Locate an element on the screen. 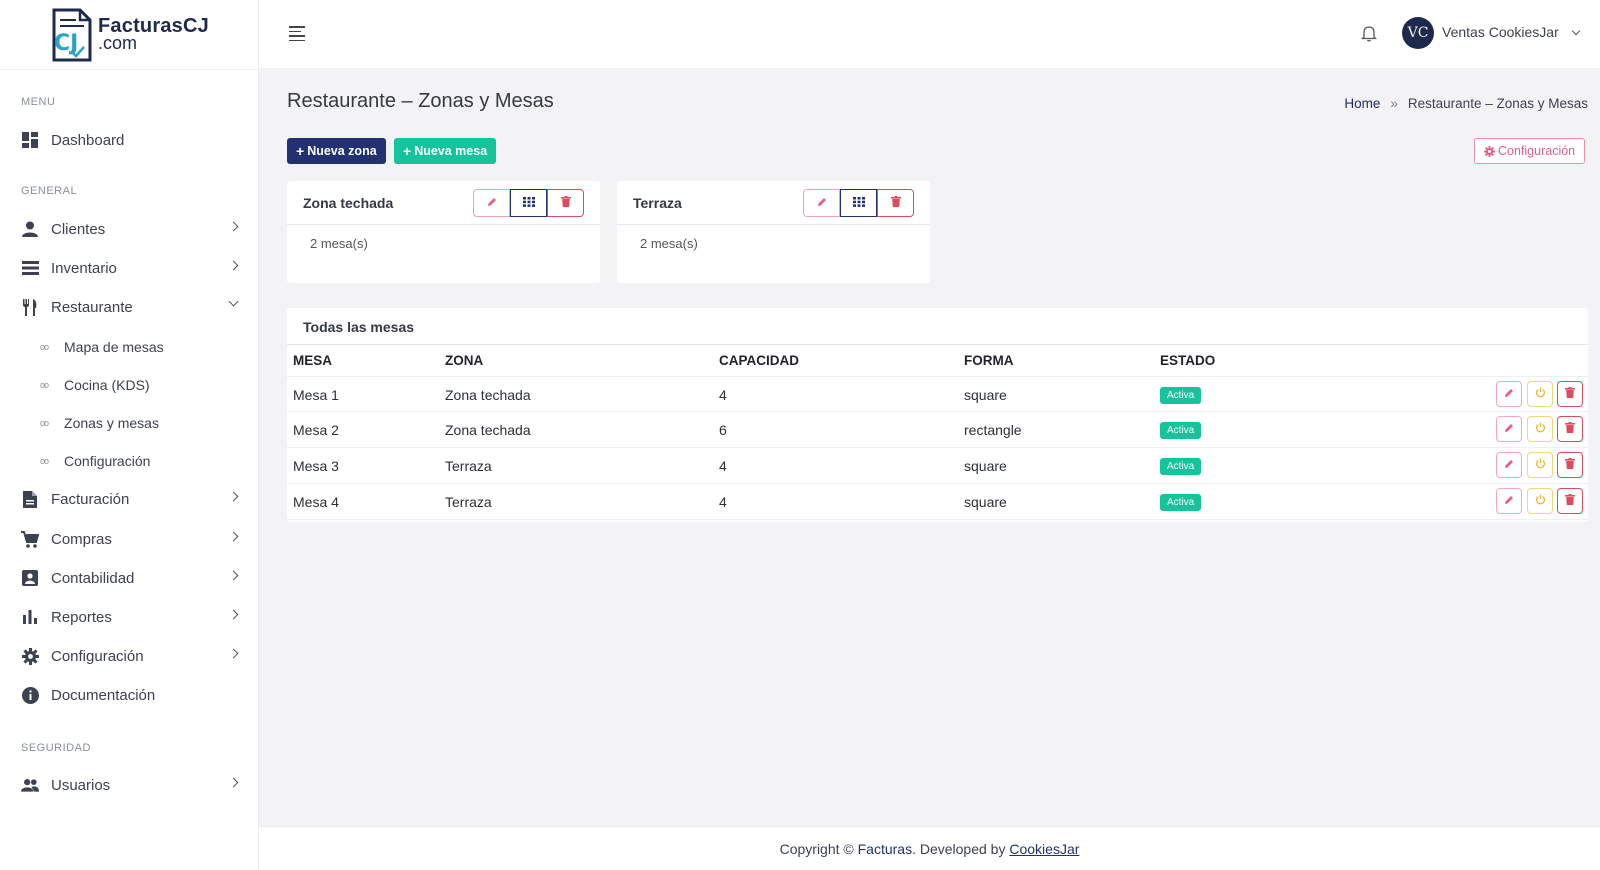 This screenshot has width=1600, height=870. sidebar-item-inventario: Inventario is located at coordinates (129, 268).